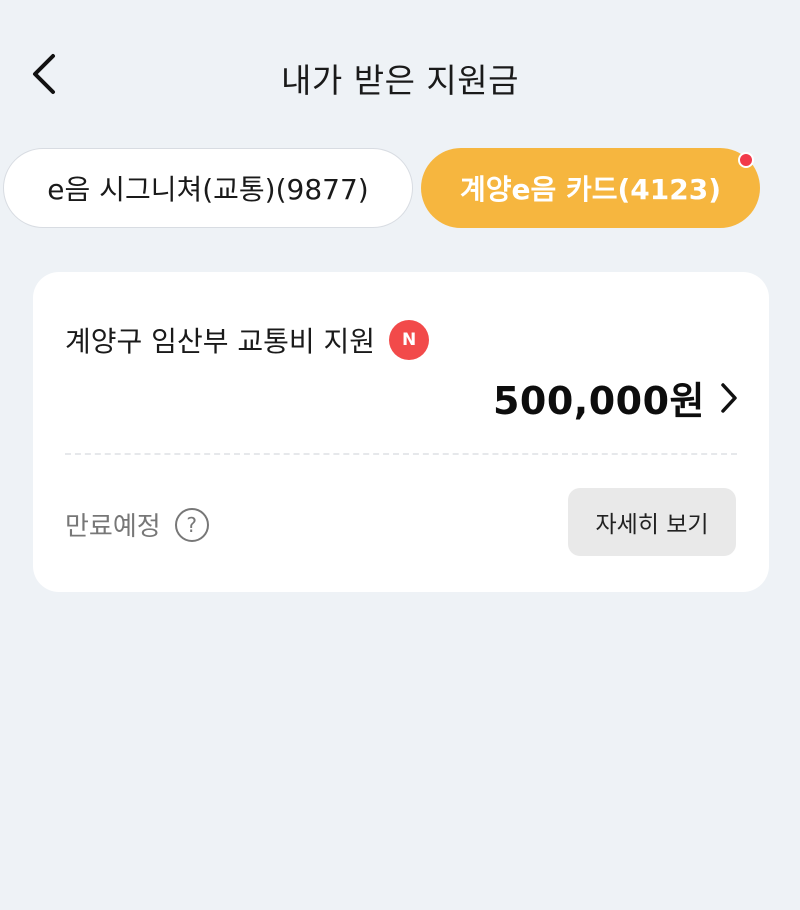 The width and height of the screenshot is (800, 910). What do you see at coordinates (191, 524) in the screenshot?
I see `help-icon: ?` at bounding box center [191, 524].